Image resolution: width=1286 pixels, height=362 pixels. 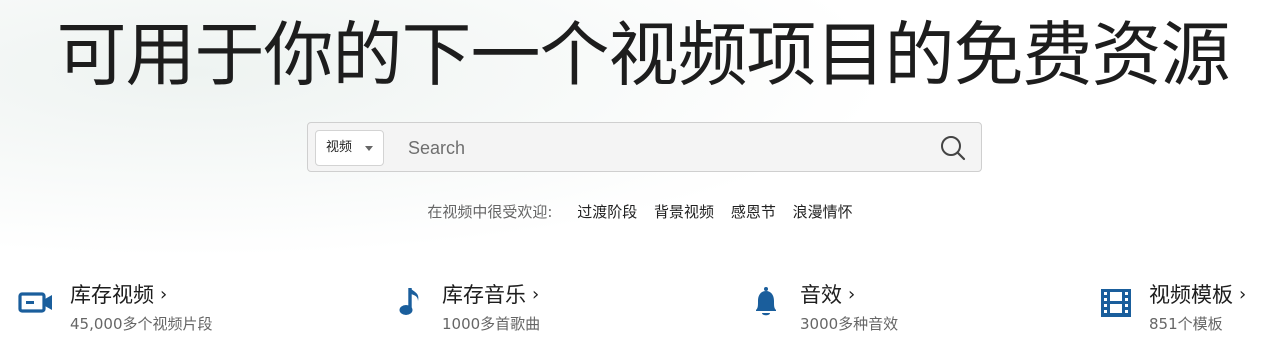 What do you see at coordinates (607, 212) in the screenshot?
I see `popular-tag-transitions: 过渡阶段` at bounding box center [607, 212].